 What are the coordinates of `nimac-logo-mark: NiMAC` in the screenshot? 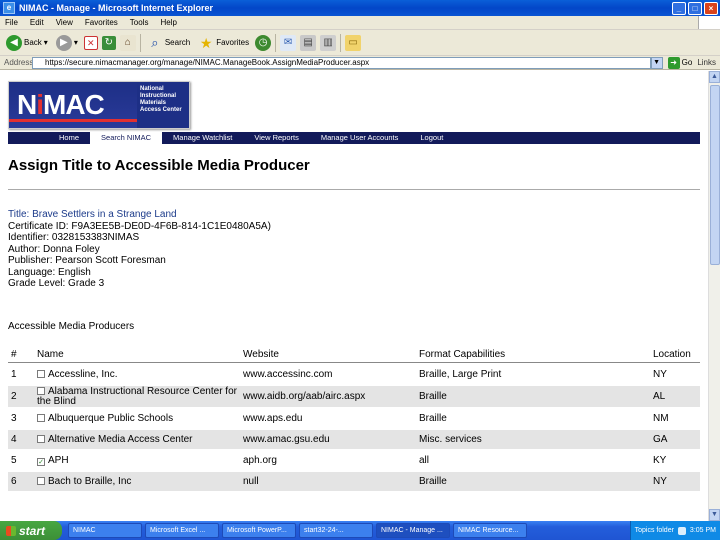 It's located at (73, 105).